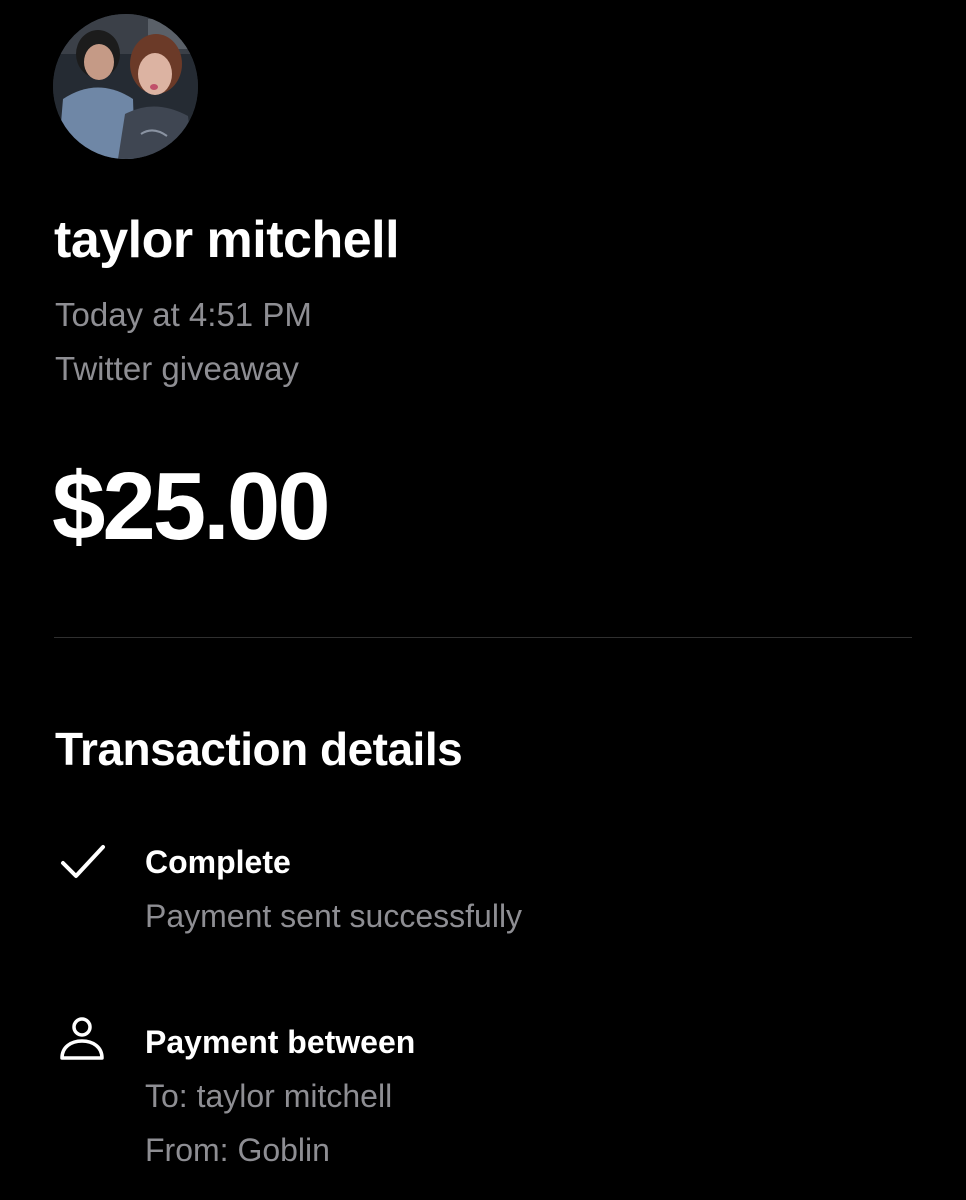  Describe the element at coordinates (191, 506) in the screenshot. I see `payment-amount: $25.00` at that location.